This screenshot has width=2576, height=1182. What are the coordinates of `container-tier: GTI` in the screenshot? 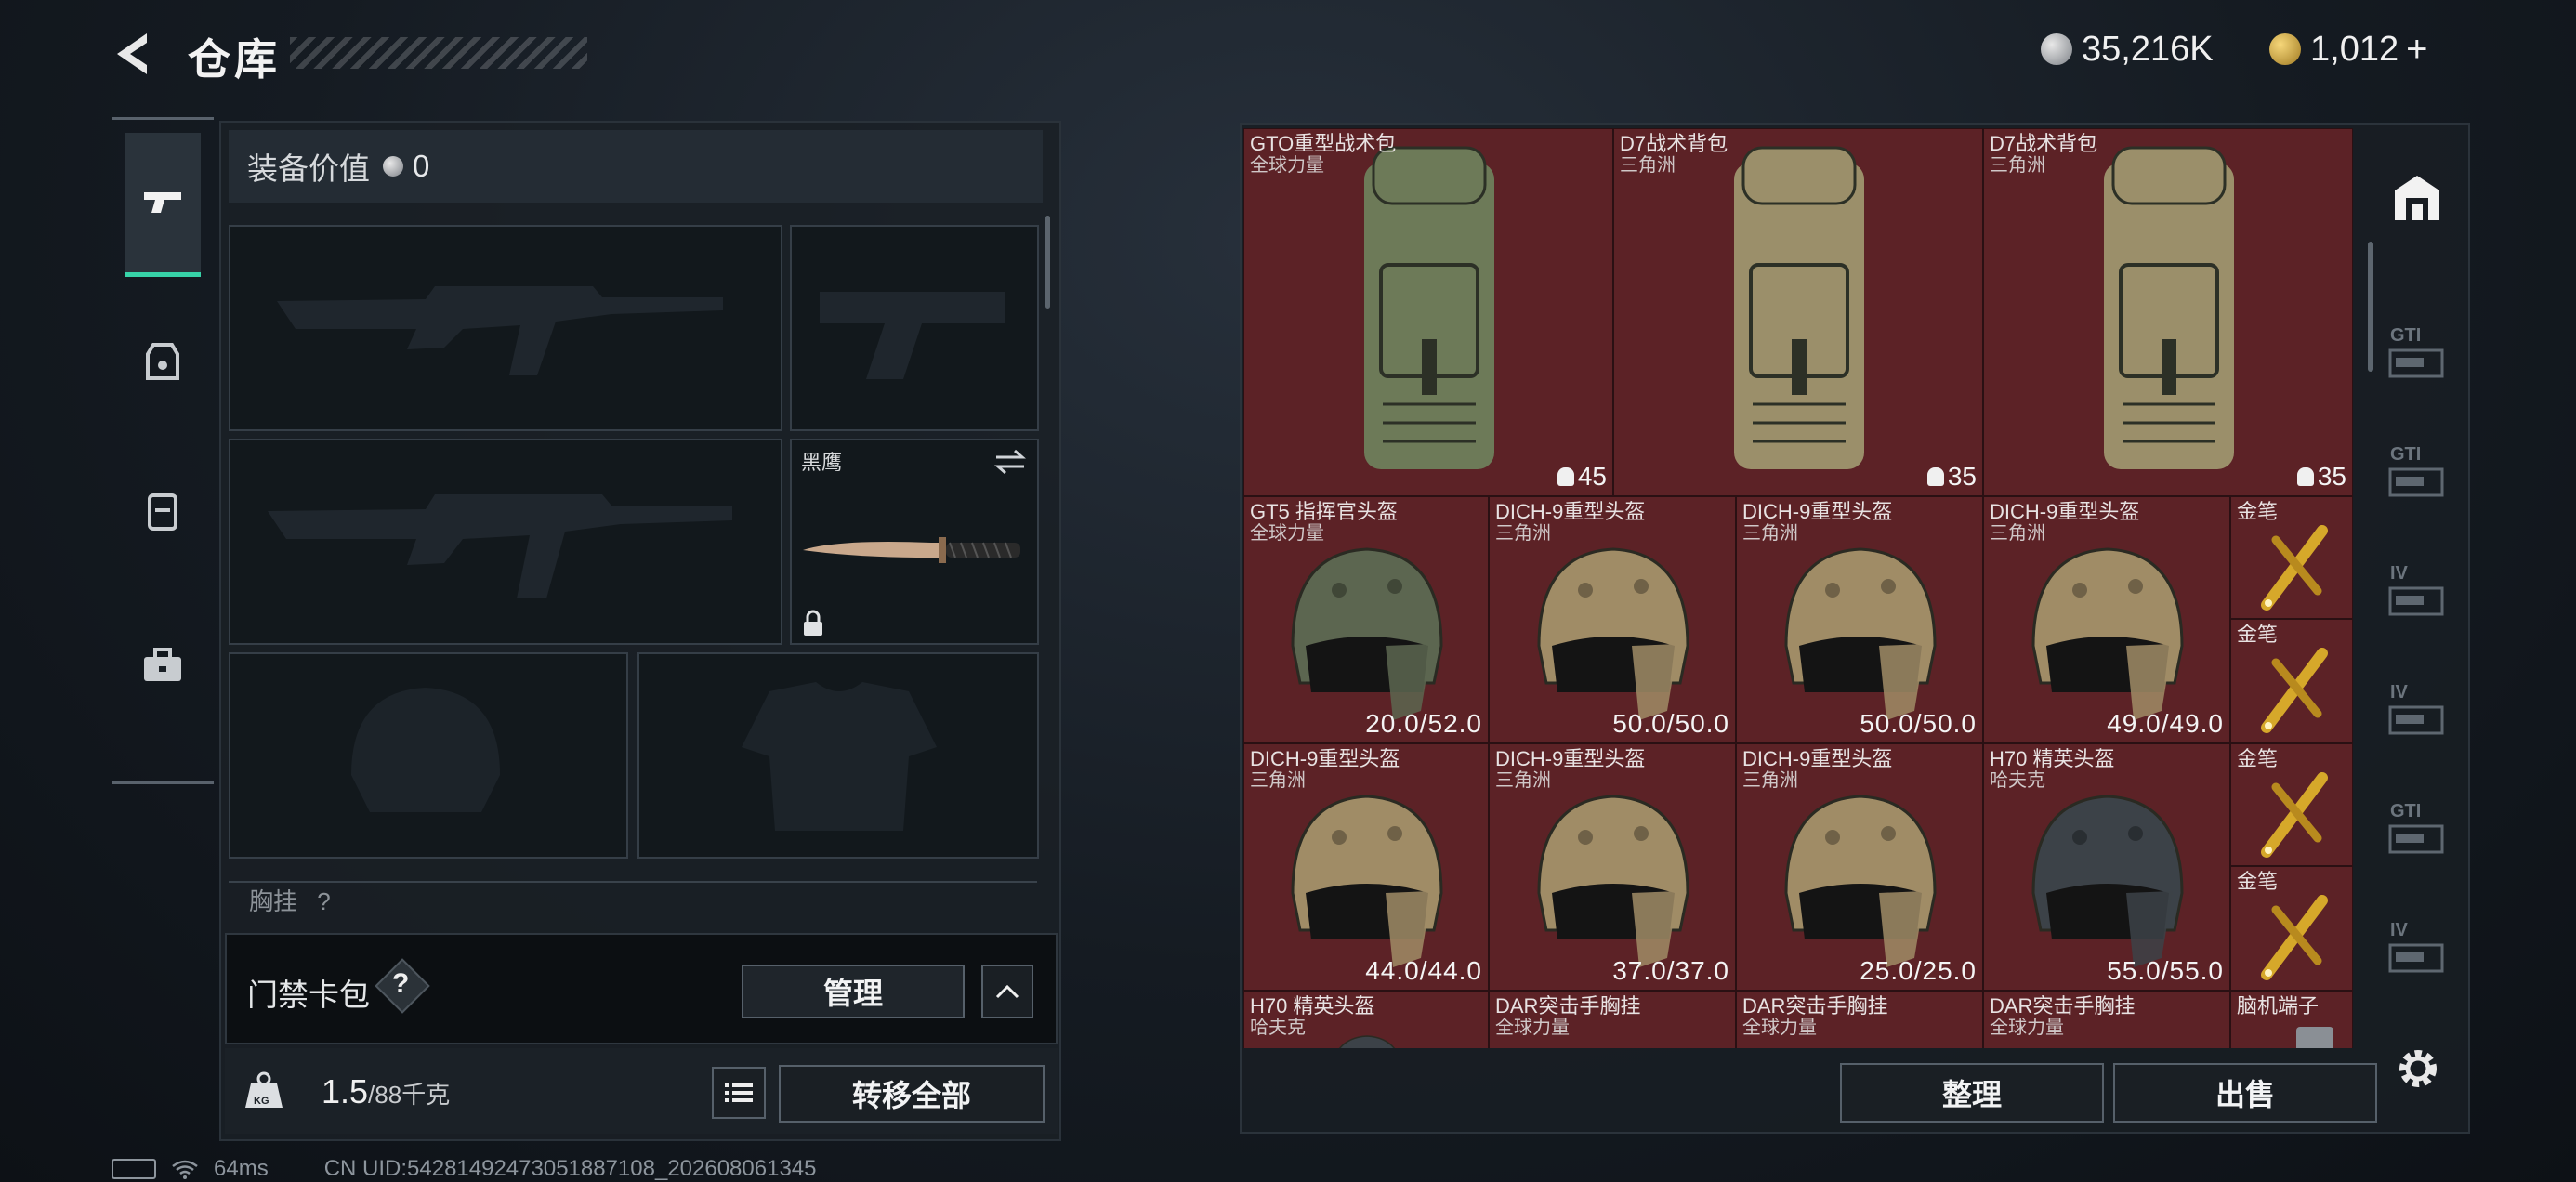 It's located at (2406, 454).